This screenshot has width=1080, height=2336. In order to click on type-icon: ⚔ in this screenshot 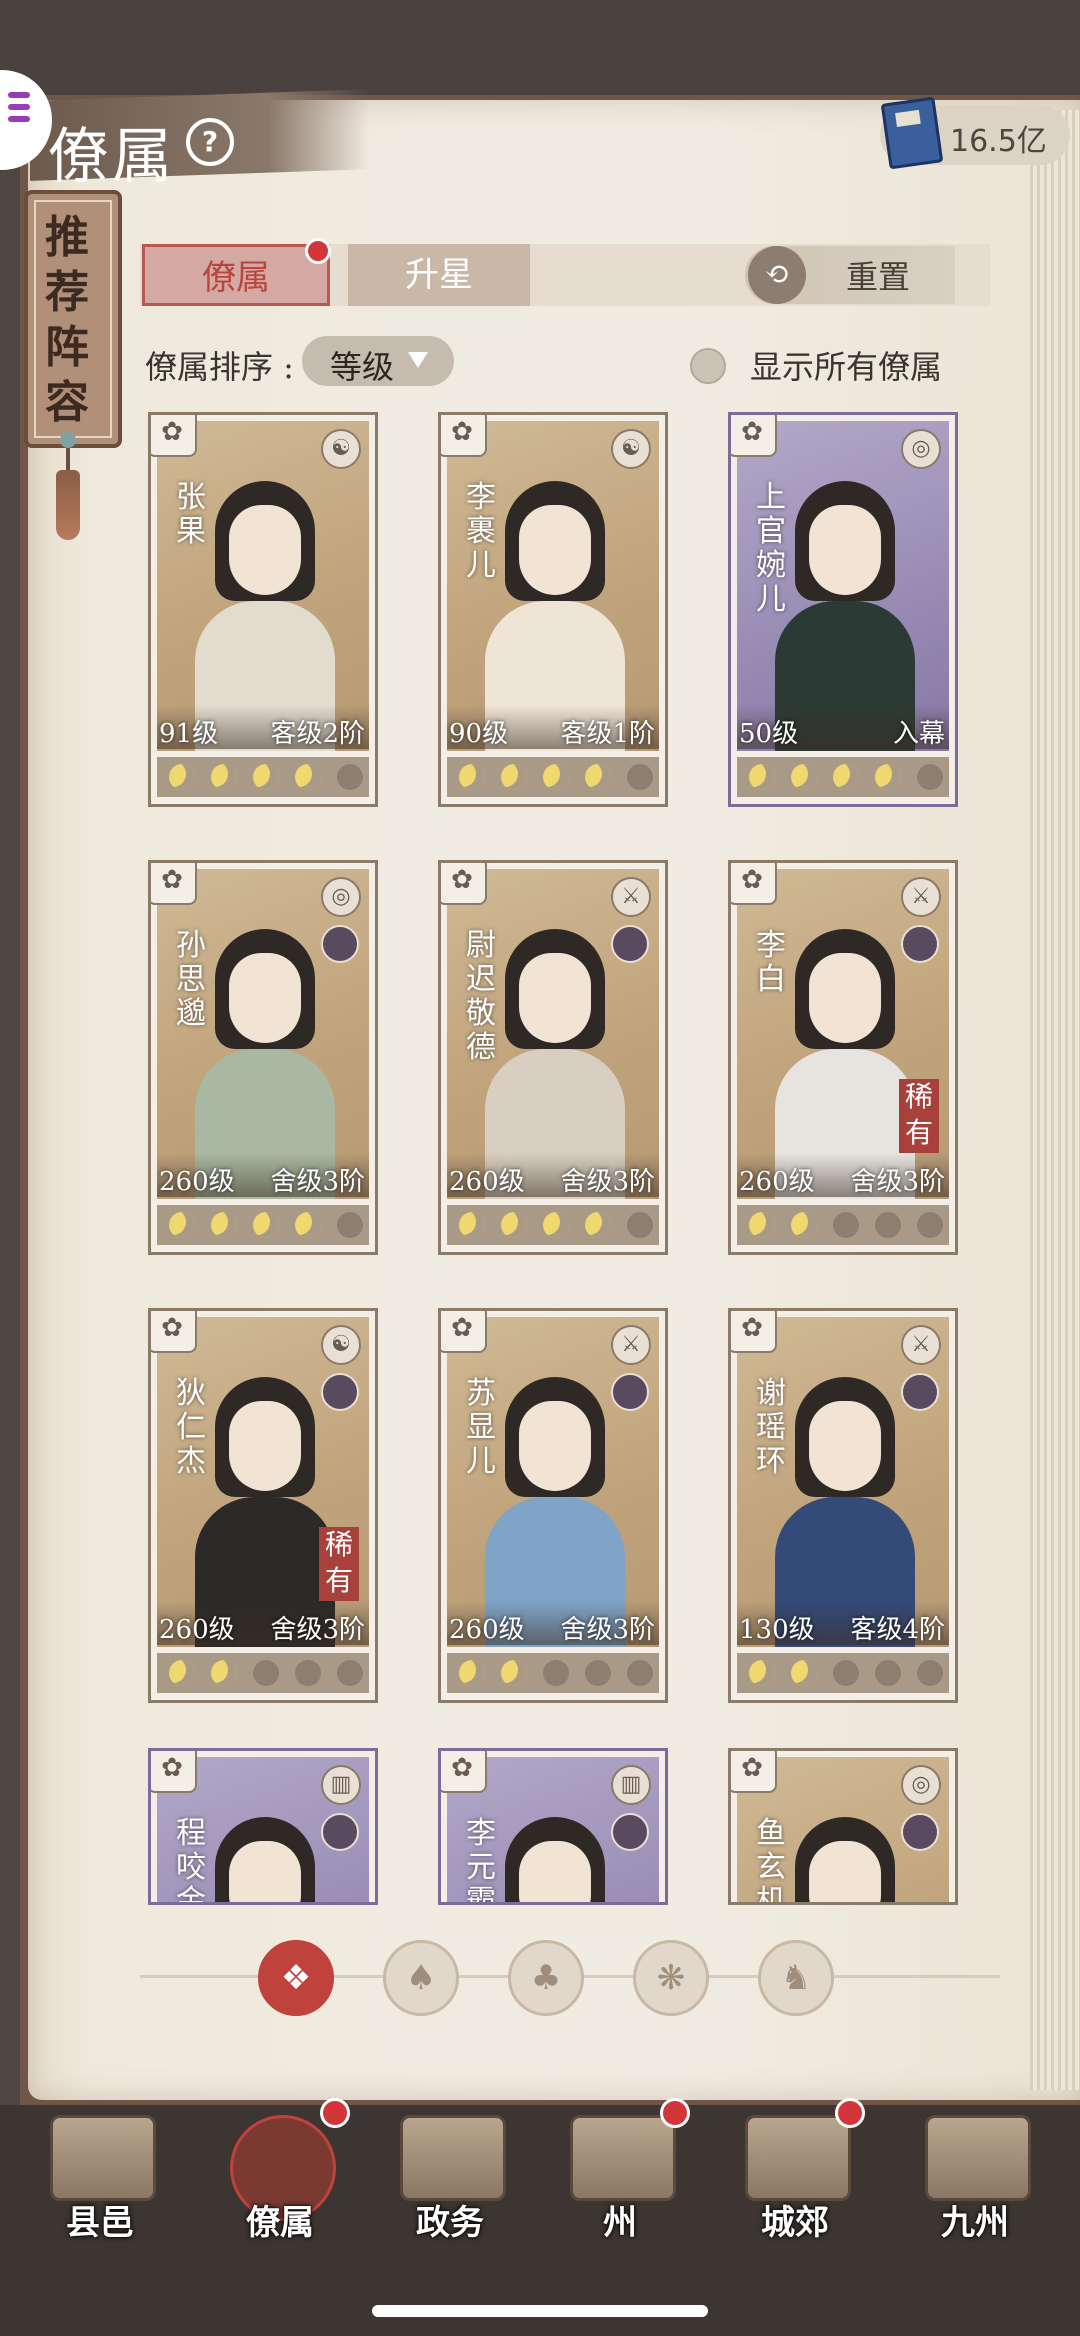, I will do `click(921, 1345)`.